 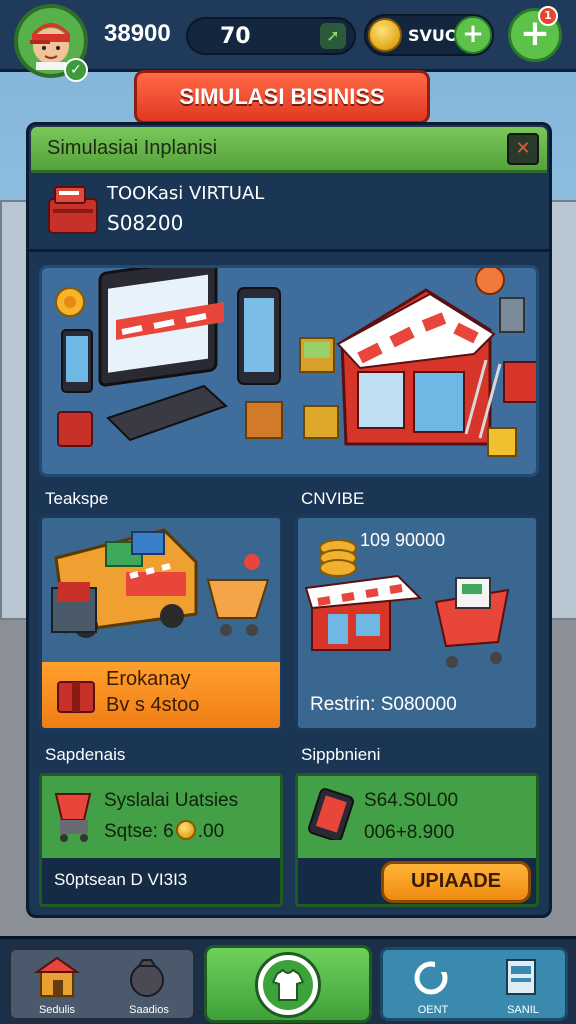 I want to click on nav-stats-button: SANIL, so click(x=523, y=987).